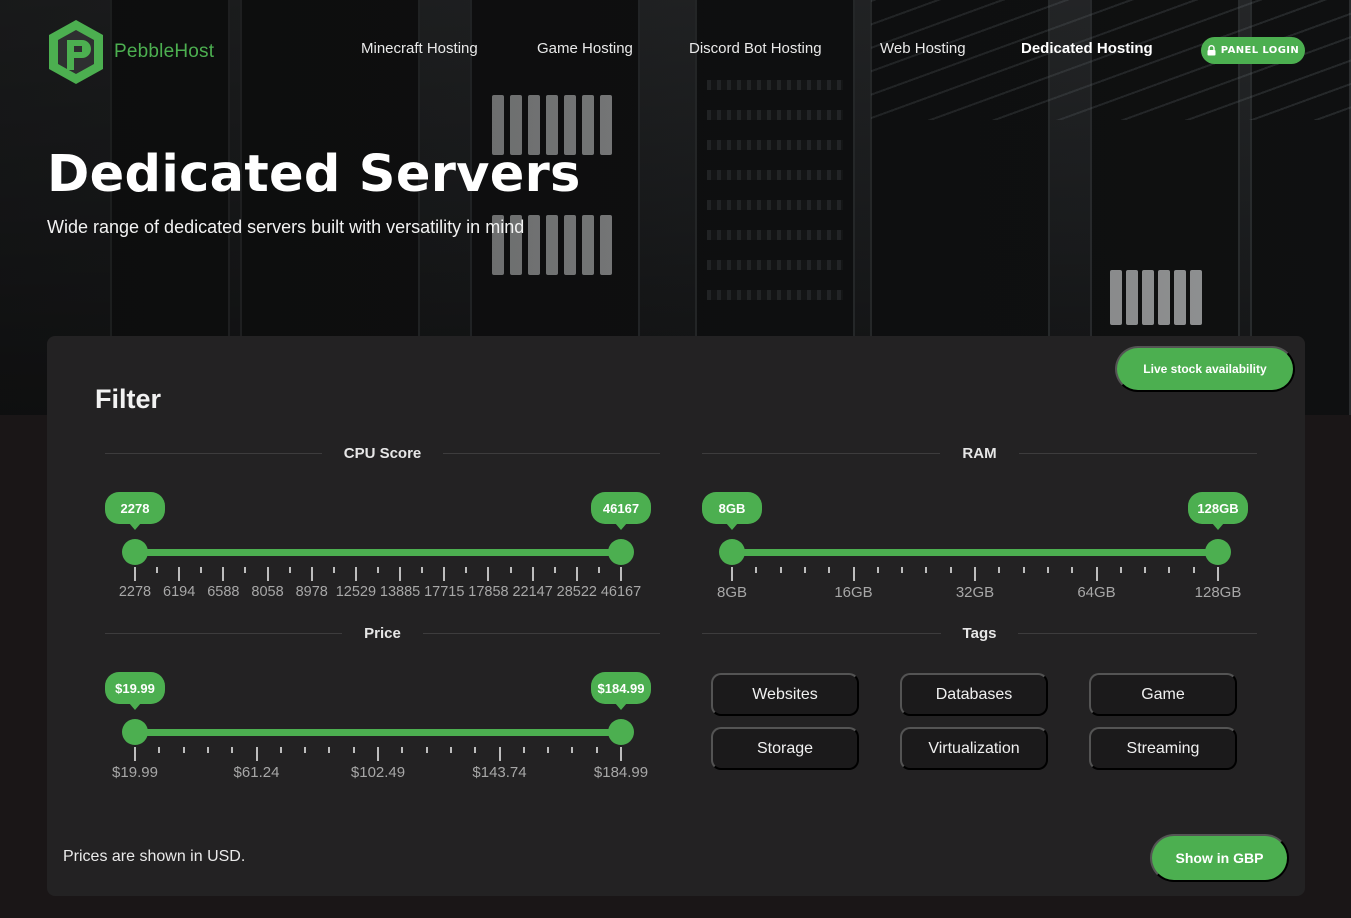  Describe the element at coordinates (76, 52) in the screenshot. I see `pebblehost-logo-icon` at that location.